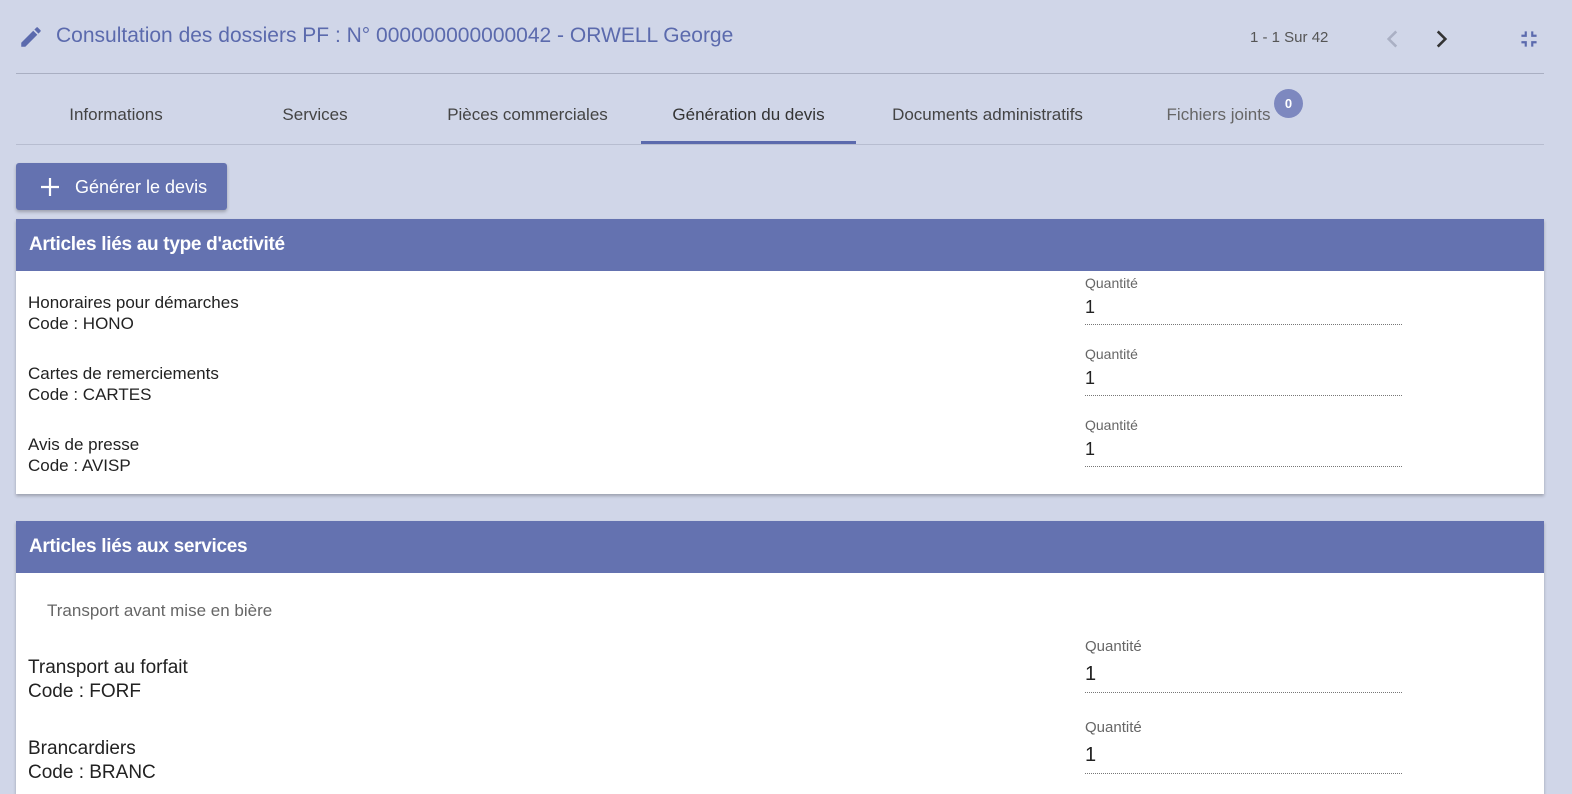  I want to click on tab-documents-administratifs: Documents administratifs, so click(987, 109).